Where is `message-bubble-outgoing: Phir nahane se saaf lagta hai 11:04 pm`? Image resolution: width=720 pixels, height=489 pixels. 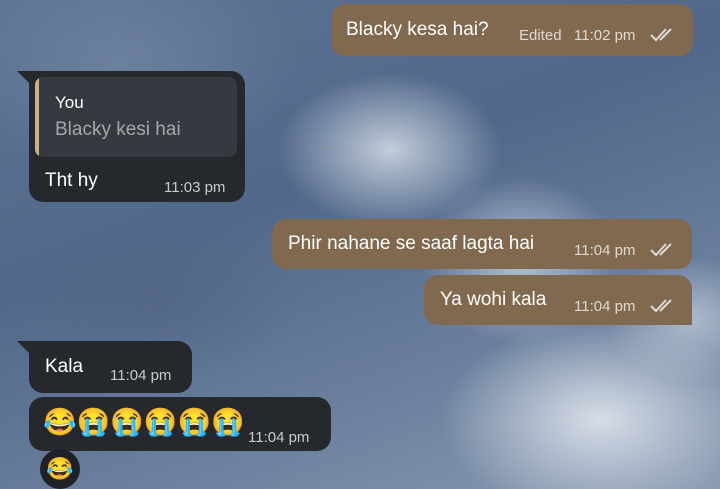
message-bubble-outgoing: Phir nahane se saaf lagta hai 11:04 pm is located at coordinates (482, 244).